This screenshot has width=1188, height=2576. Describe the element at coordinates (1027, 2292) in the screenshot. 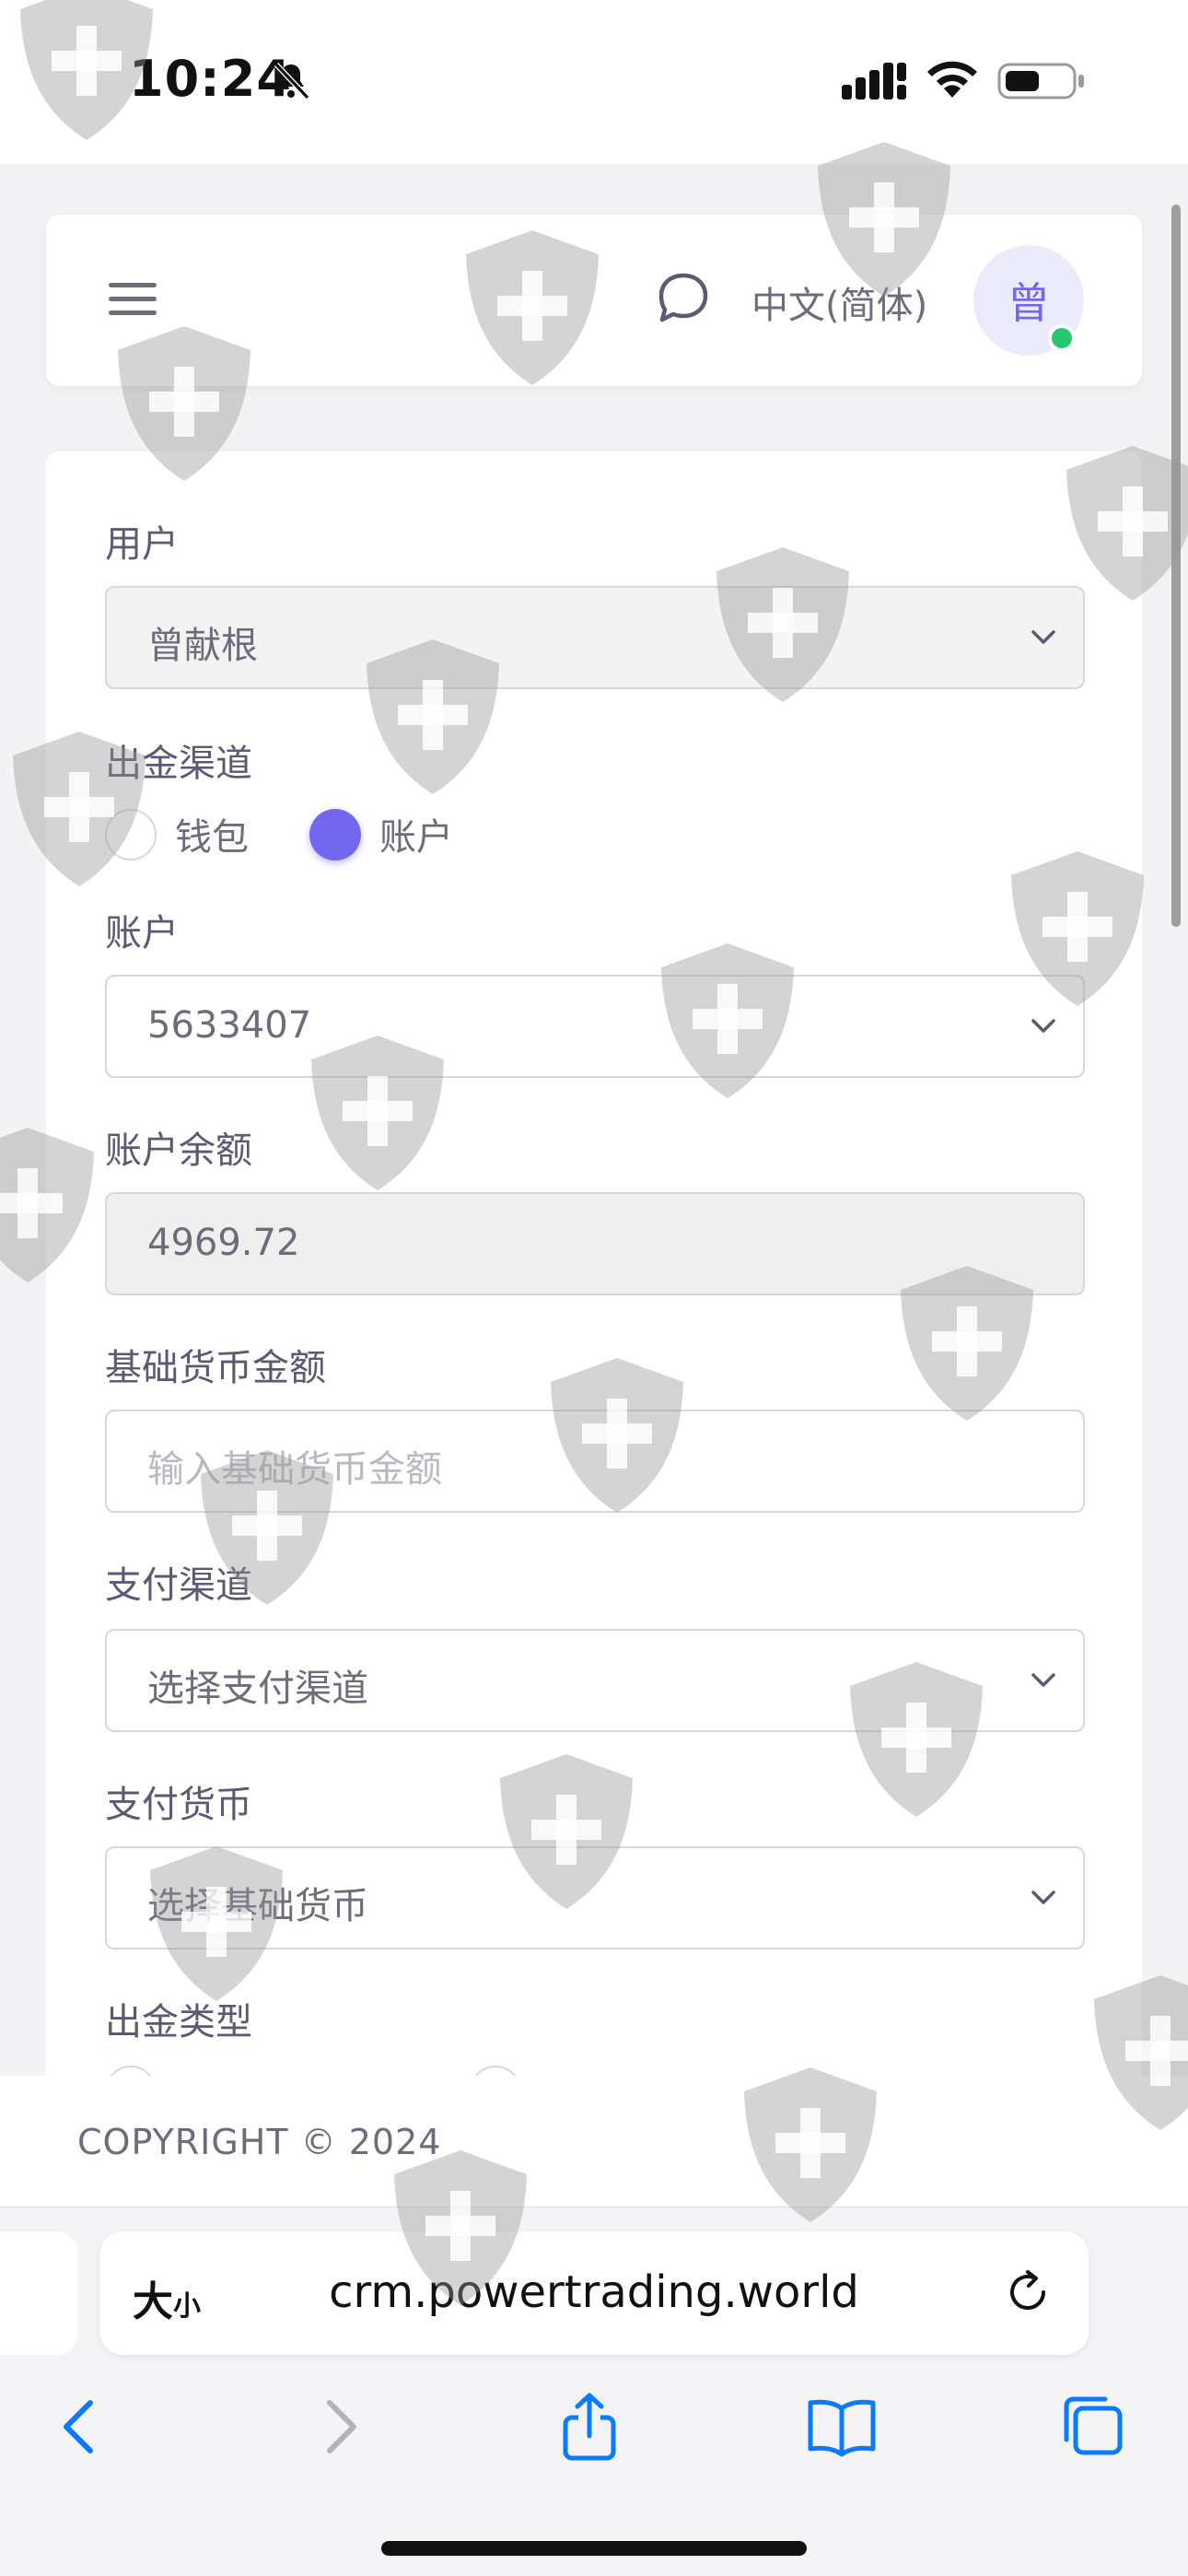

I see `reload-icon` at that location.